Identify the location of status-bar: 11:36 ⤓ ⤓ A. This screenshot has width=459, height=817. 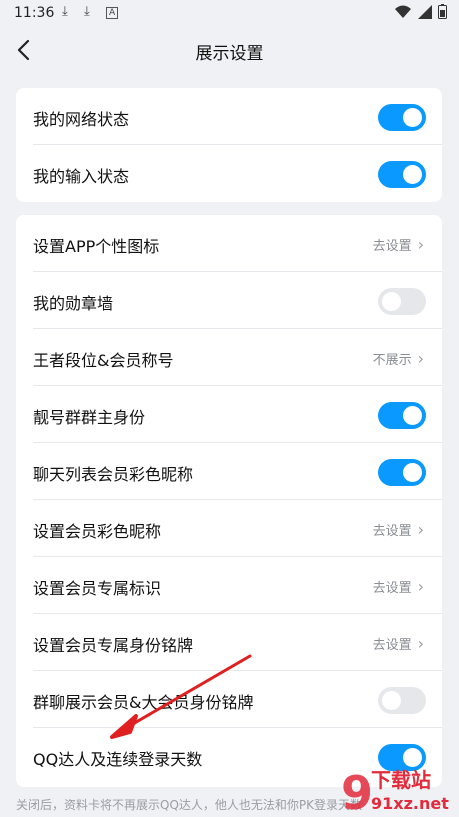
(229, 13).